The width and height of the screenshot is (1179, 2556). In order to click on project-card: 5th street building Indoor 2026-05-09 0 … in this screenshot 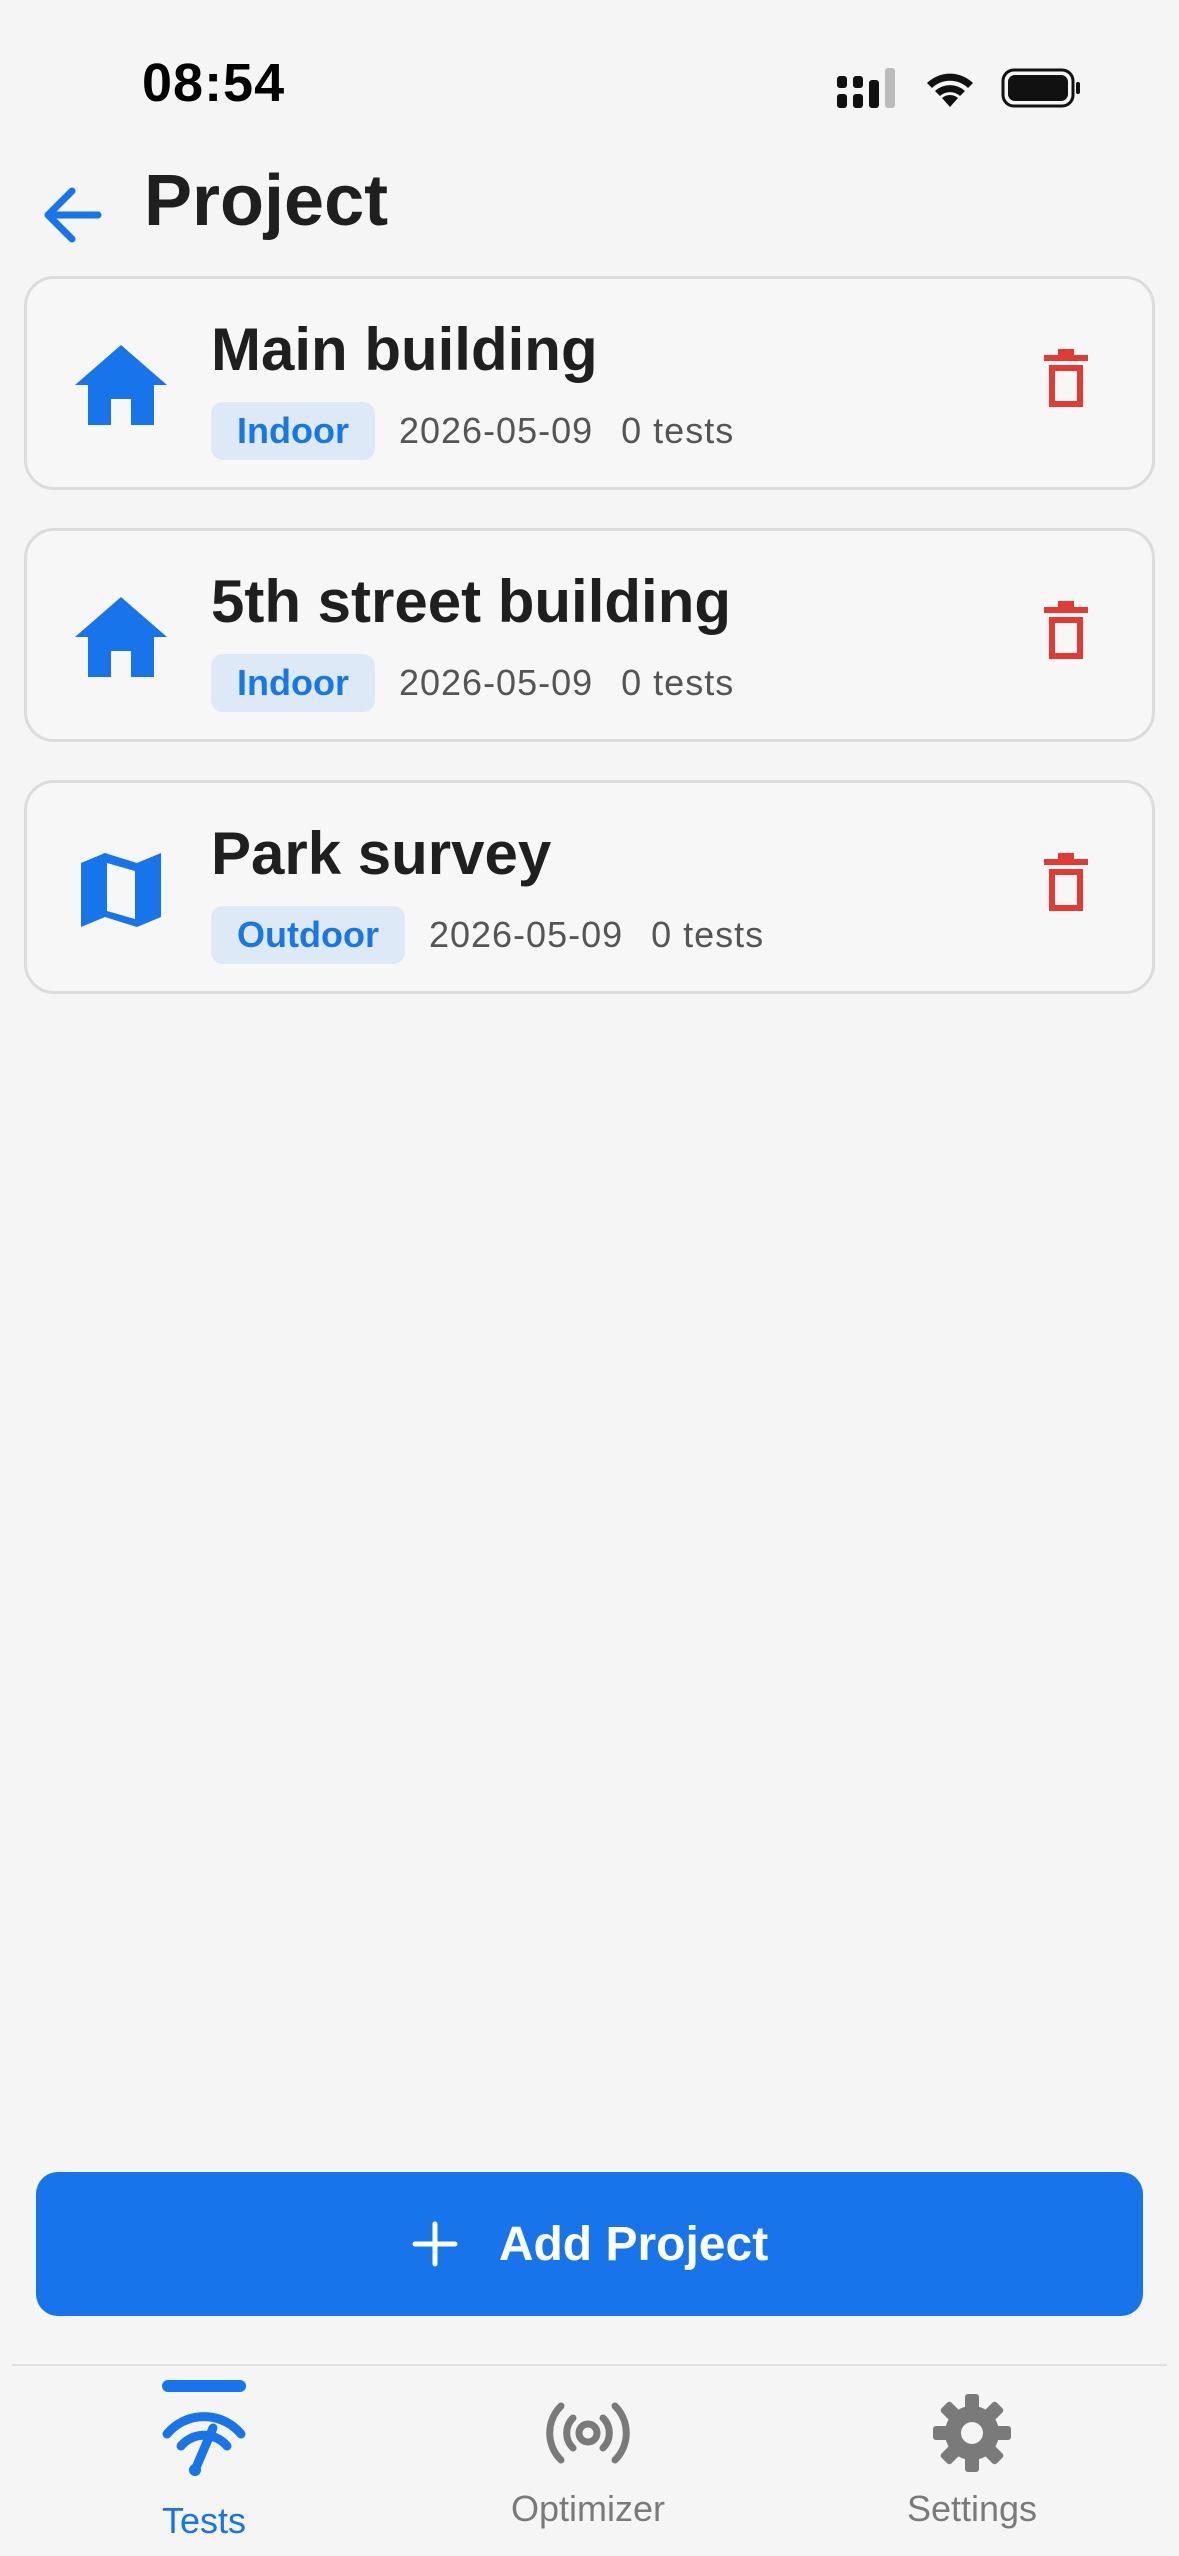, I will do `click(589, 635)`.